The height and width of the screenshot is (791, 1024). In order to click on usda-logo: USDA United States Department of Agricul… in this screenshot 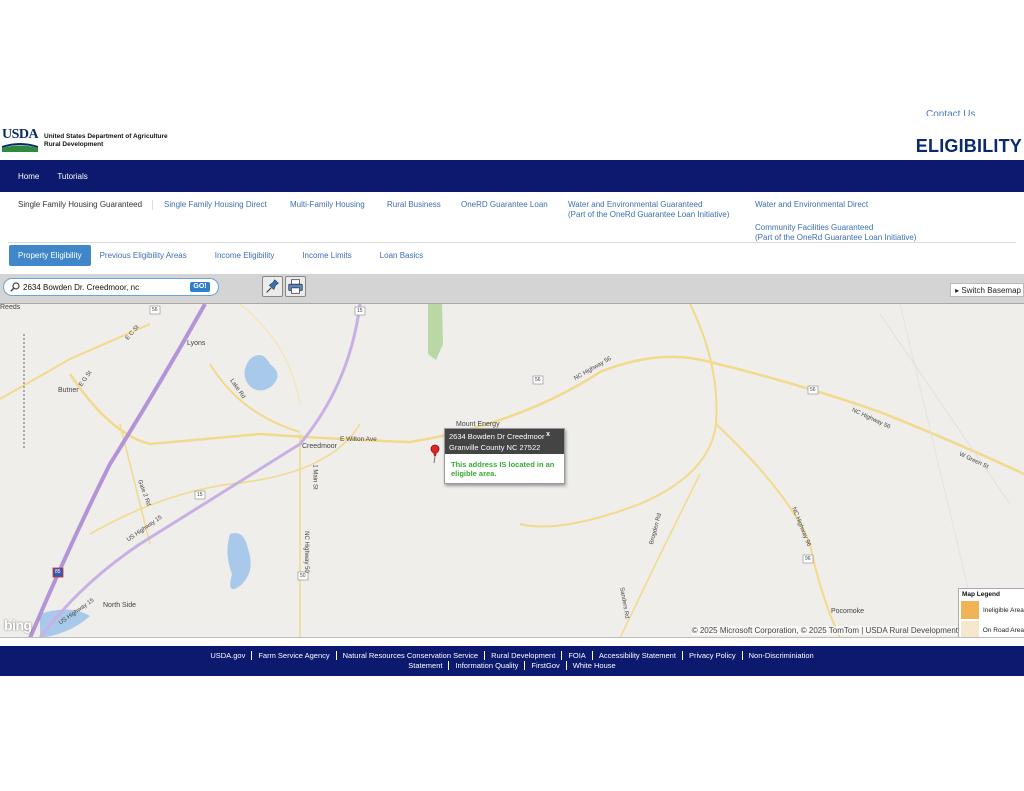, I will do `click(85, 141)`.